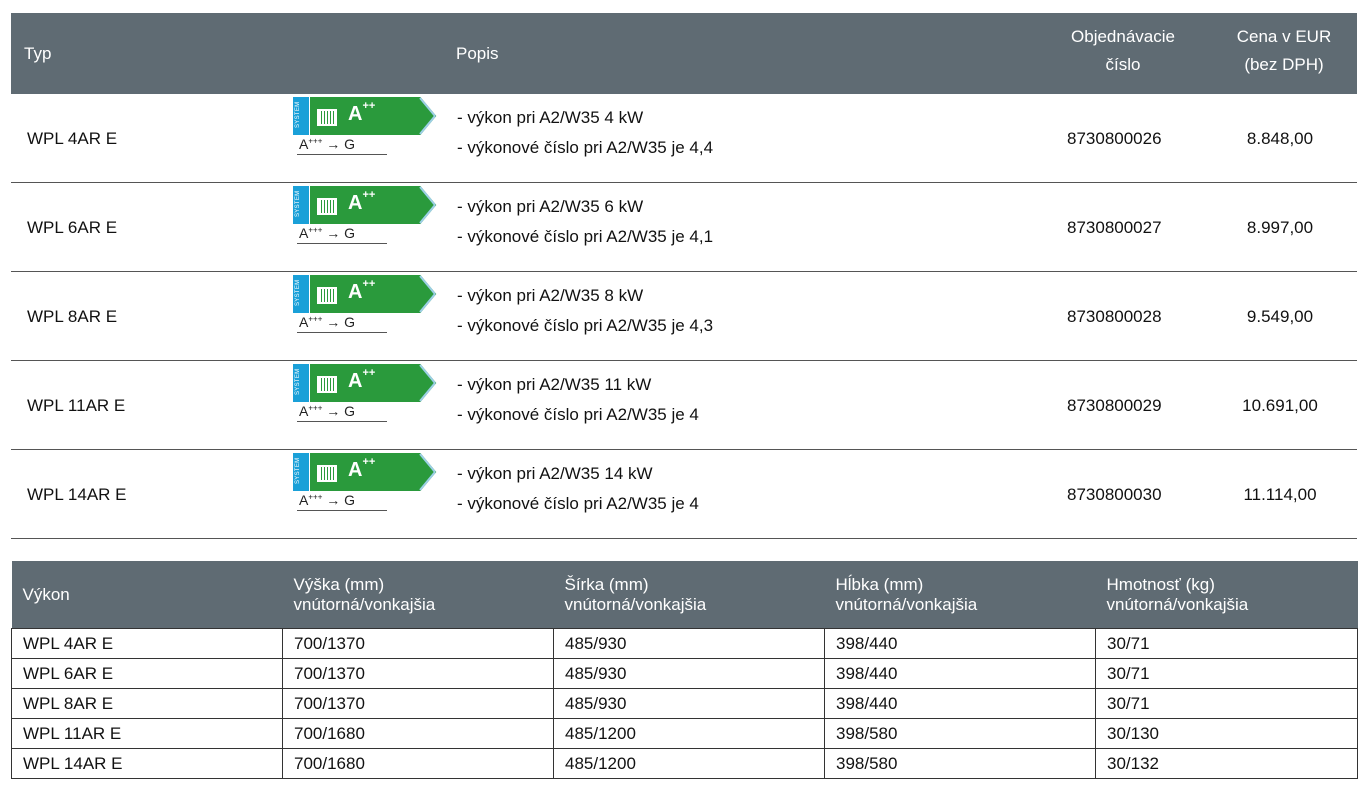 Image resolution: width=1359 pixels, height=798 pixels. I want to click on price: 8.997,00, so click(1280, 227).